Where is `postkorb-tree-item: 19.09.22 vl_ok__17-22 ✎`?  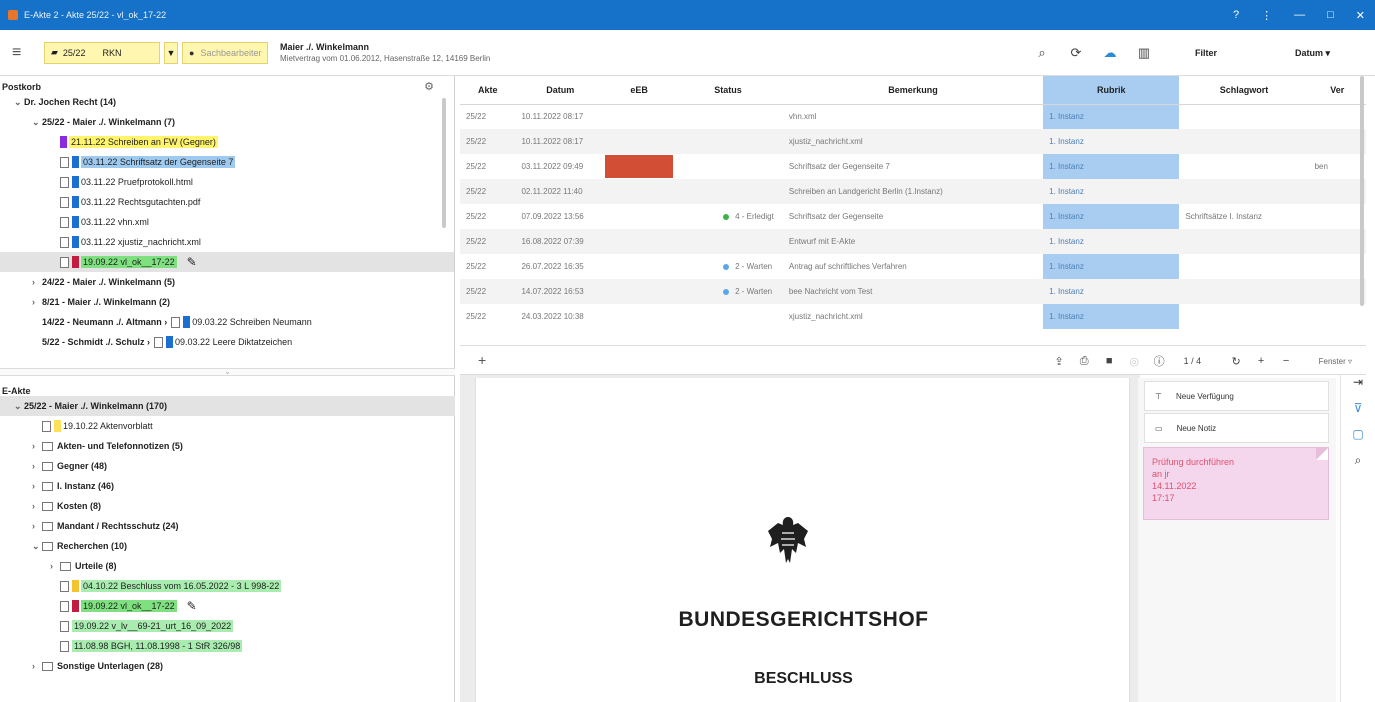 postkorb-tree-item: 19.09.22 vl_ok__17-22 ✎ is located at coordinates (227, 262).